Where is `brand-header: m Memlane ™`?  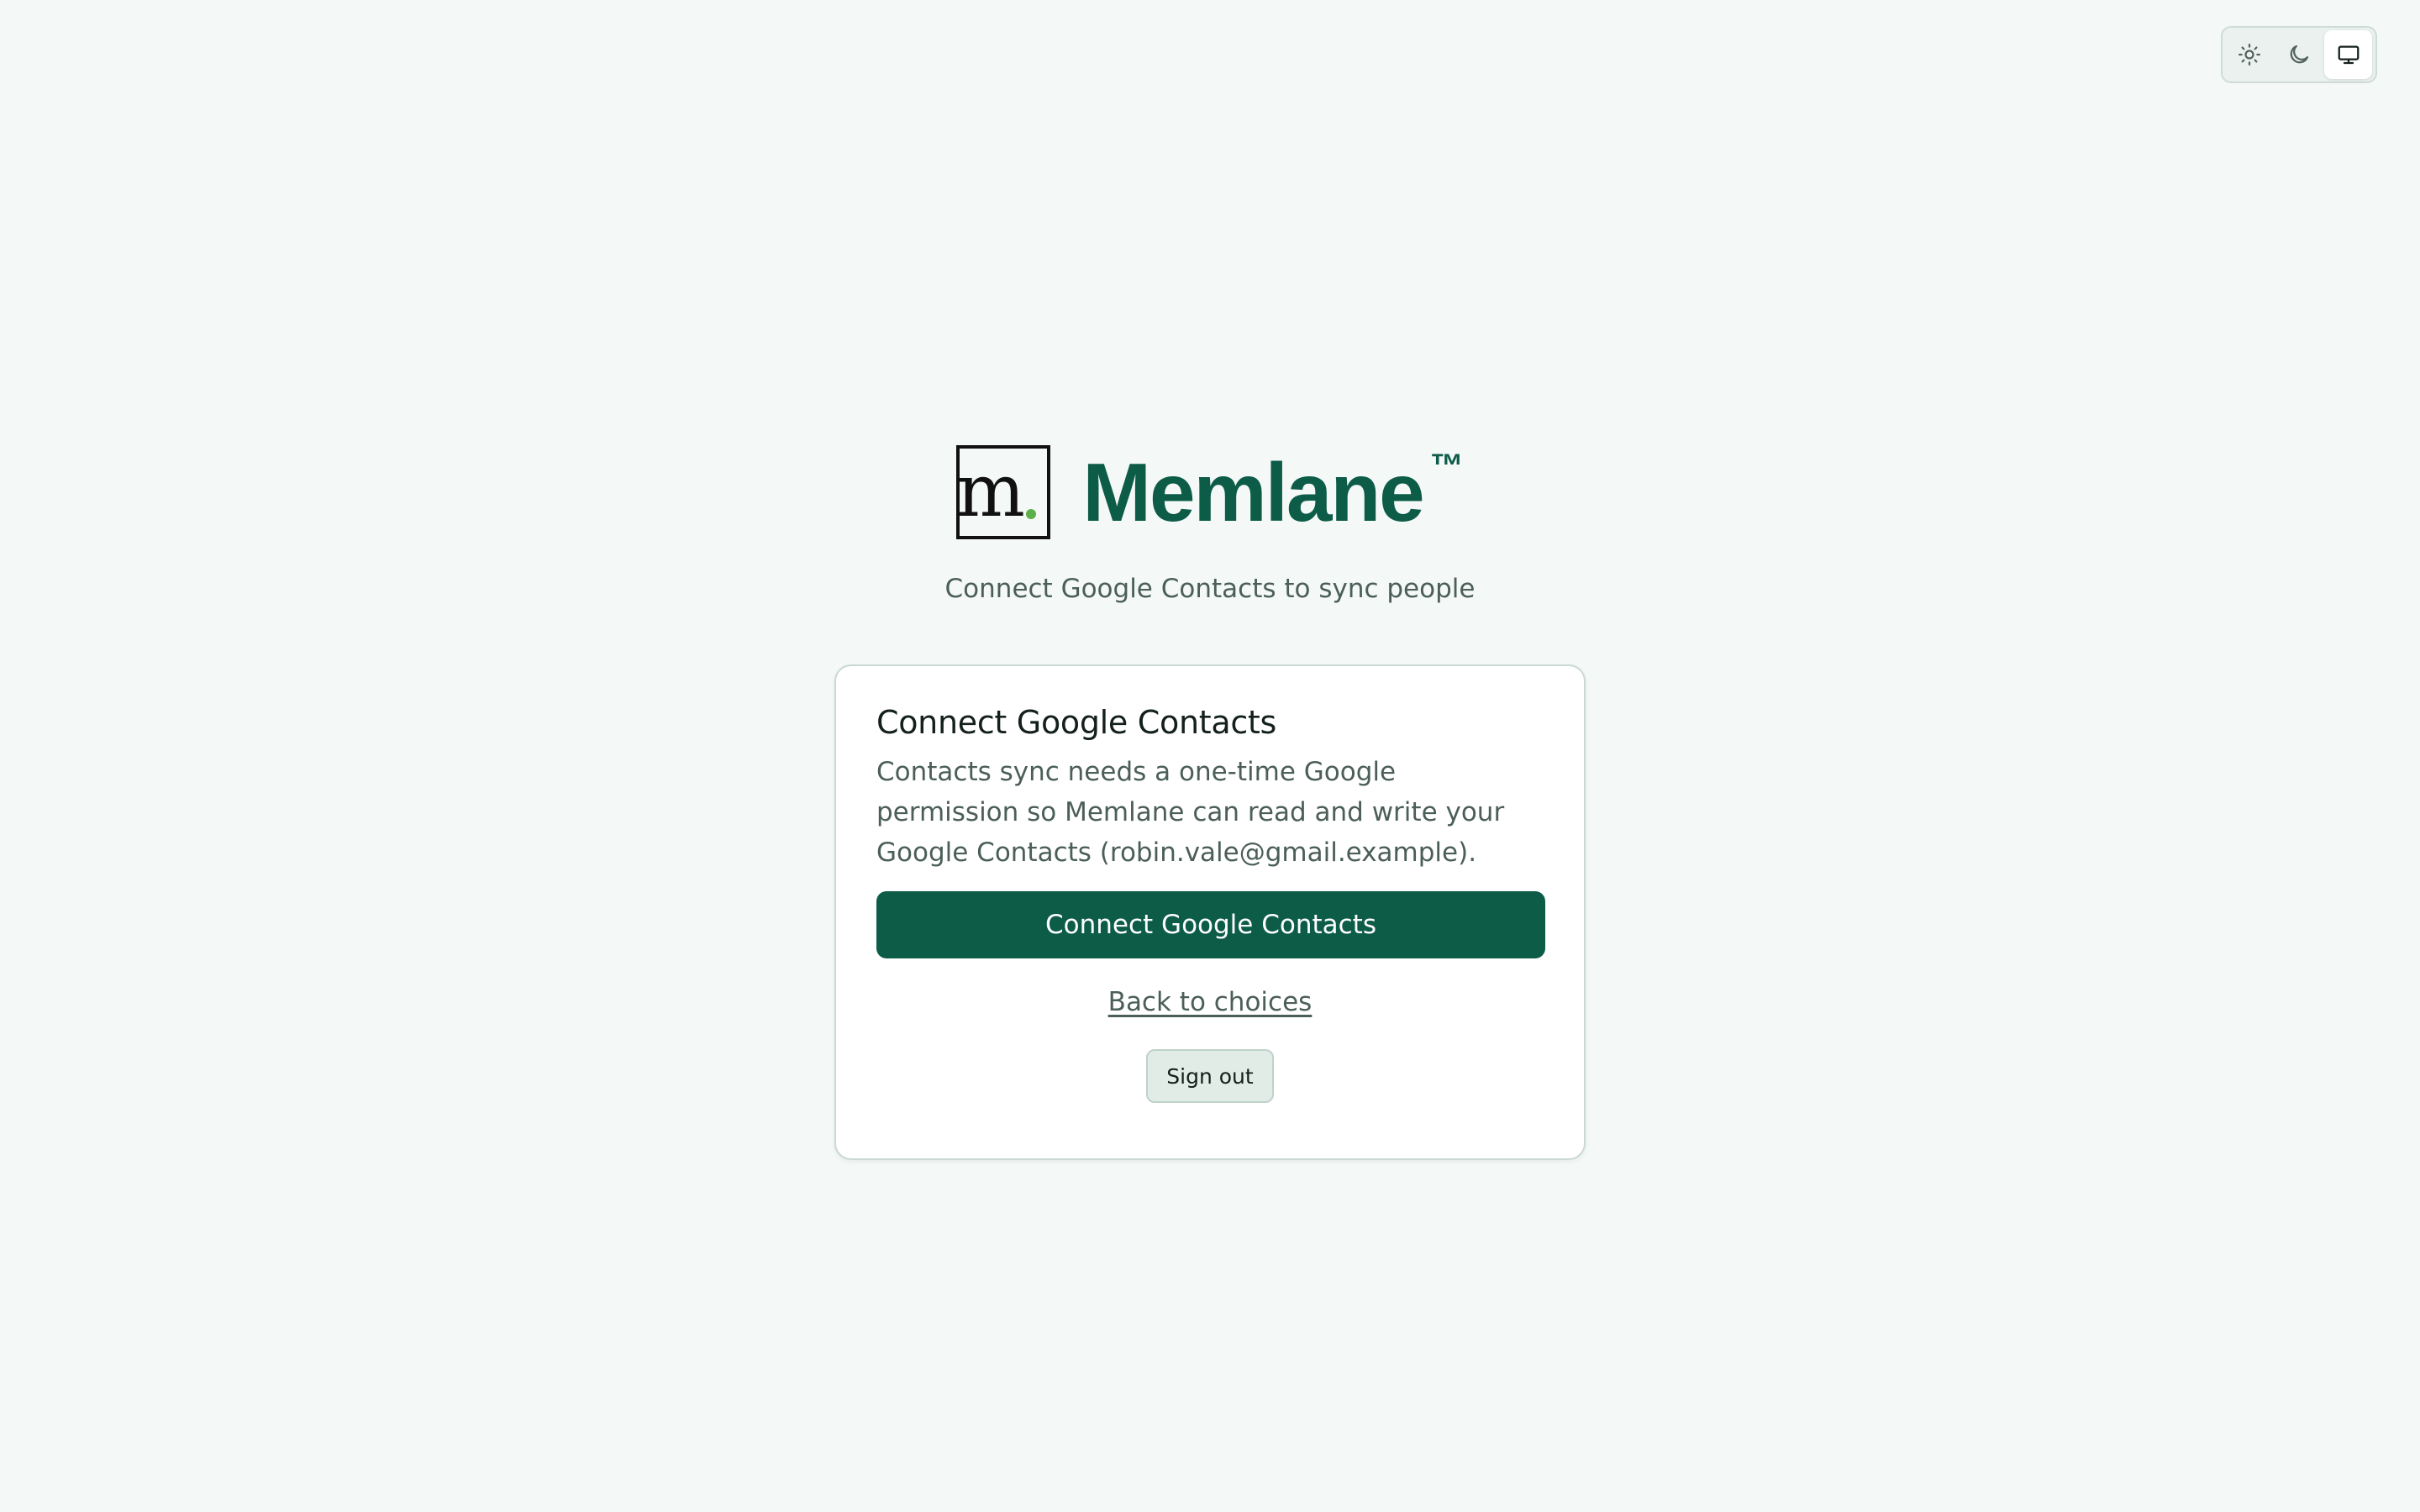
brand-header: m Memlane ™ is located at coordinates (1210, 492).